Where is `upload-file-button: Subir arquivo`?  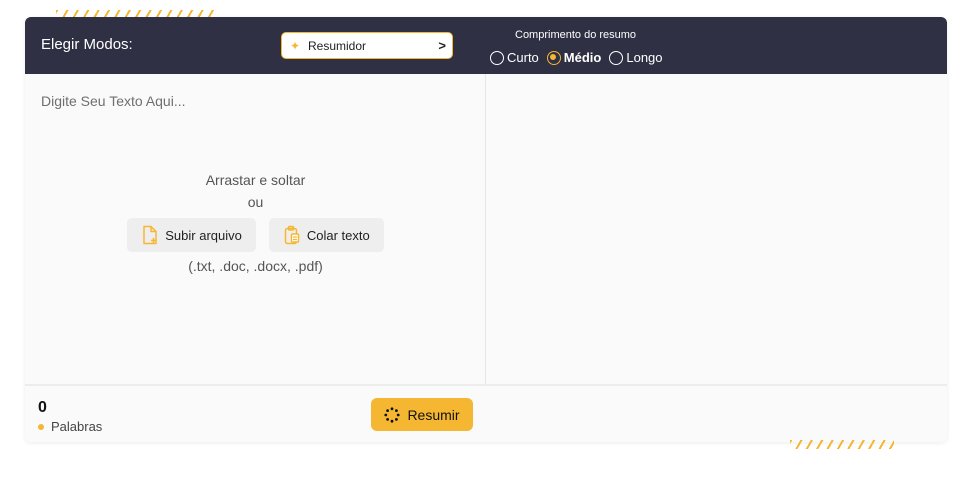
upload-file-button: Subir arquivo is located at coordinates (191, 235).